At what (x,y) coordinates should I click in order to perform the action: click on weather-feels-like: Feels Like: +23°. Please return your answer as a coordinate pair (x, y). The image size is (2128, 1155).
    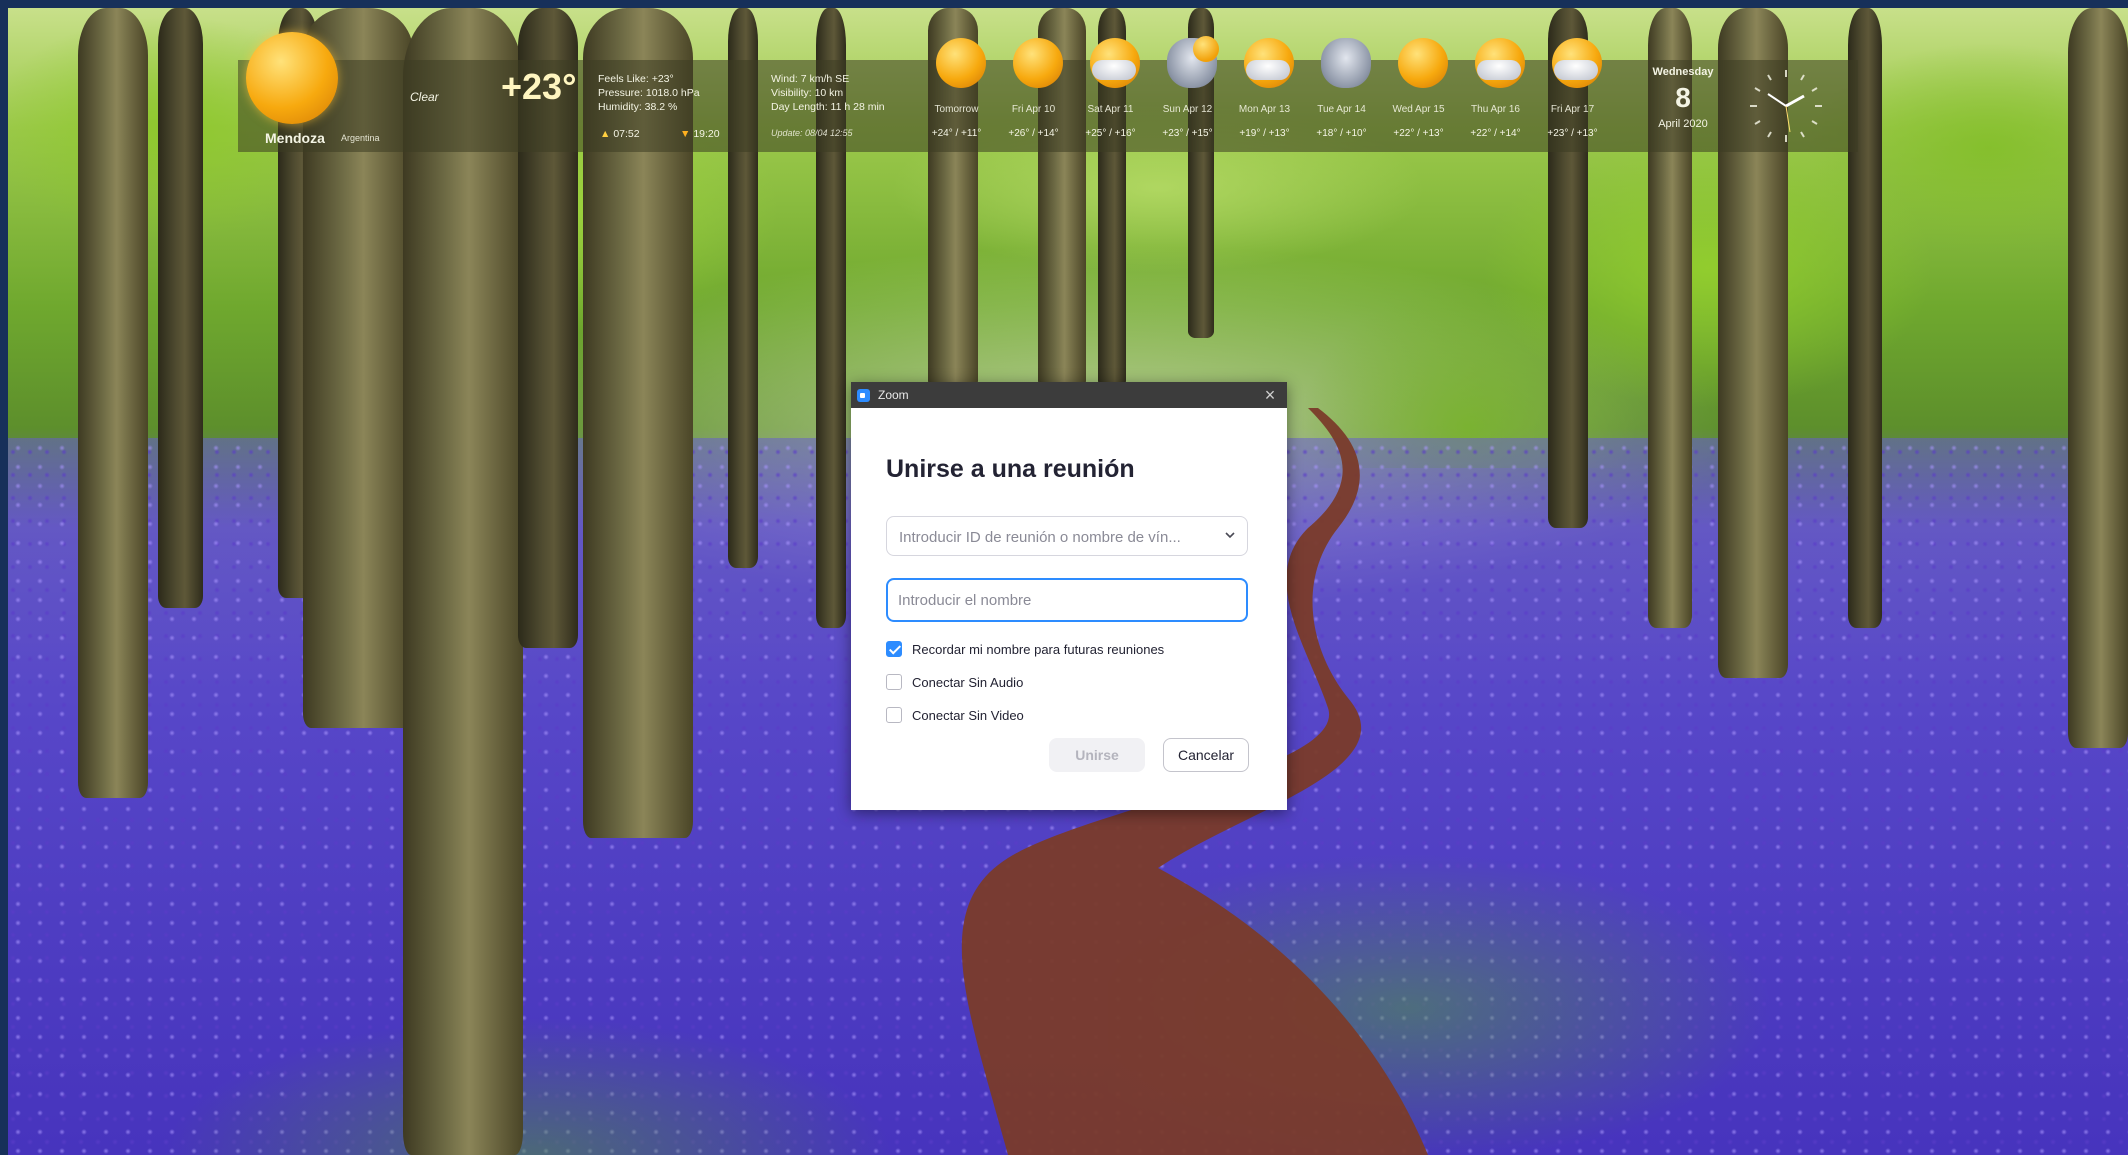
    Looking at the image, I should click on (636, 79).